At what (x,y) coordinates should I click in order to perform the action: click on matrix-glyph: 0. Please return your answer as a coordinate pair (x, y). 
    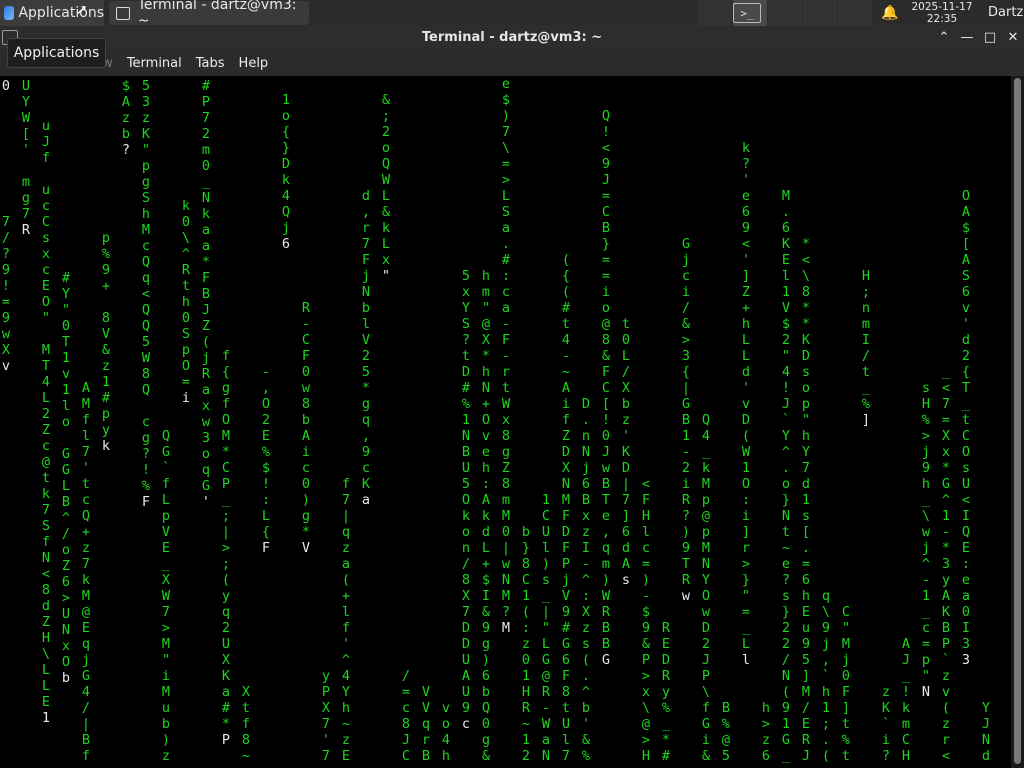
    Looking at the image, I should click on (306, 372).